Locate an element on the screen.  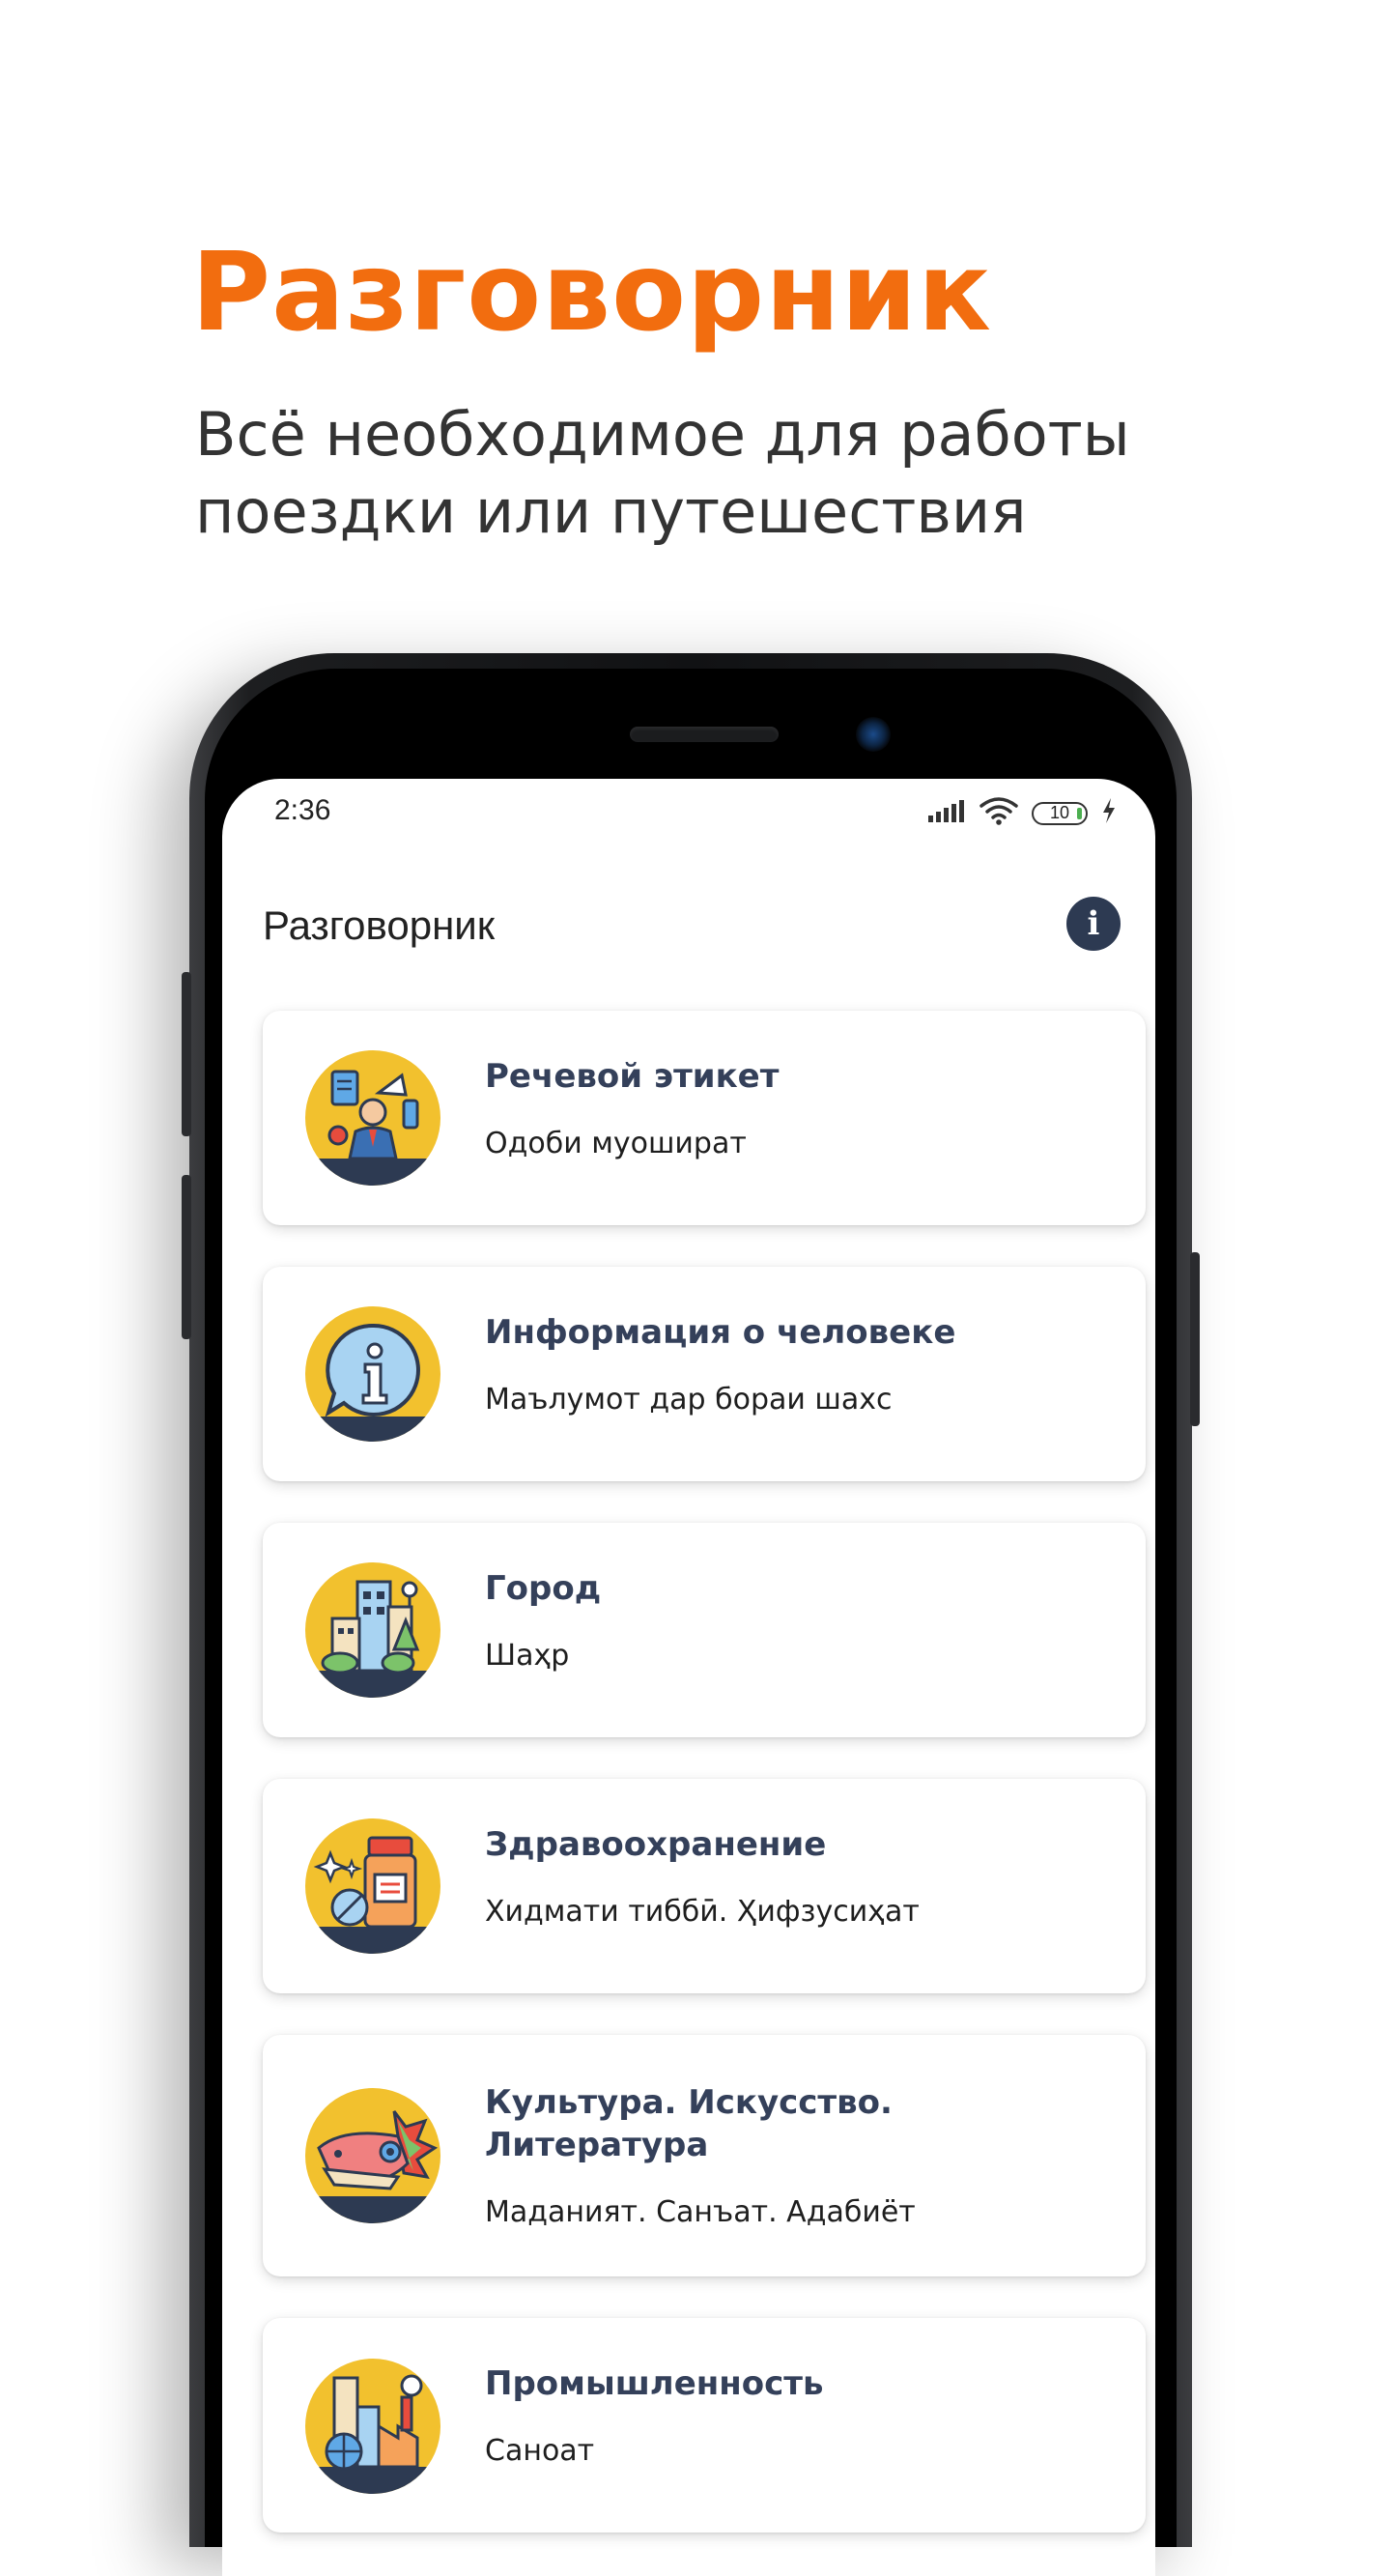
topic-card-speech-etiquette: Речевой этикет Одоби муошират is located at coordinates (705, 1118).